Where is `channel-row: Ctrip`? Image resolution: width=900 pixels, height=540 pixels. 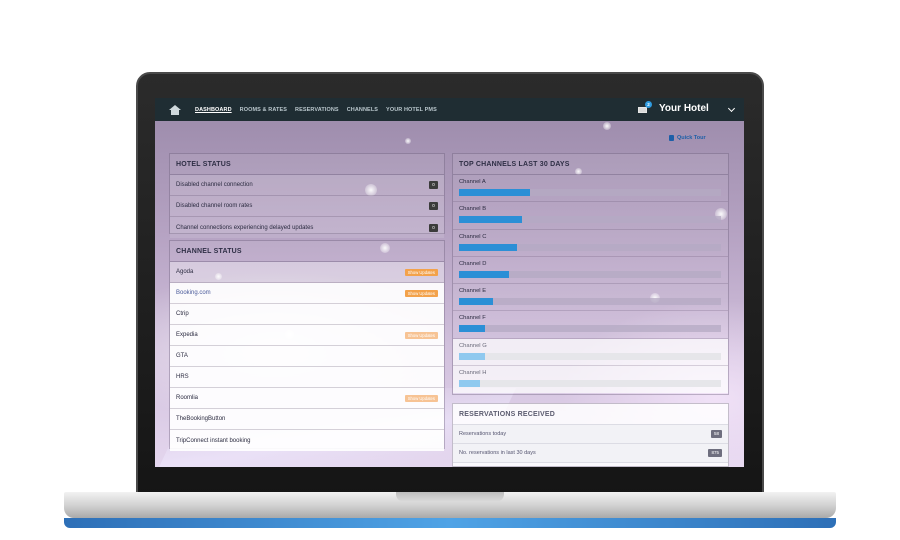
channel-row: Ctrip is located at coordinates (307, 314).